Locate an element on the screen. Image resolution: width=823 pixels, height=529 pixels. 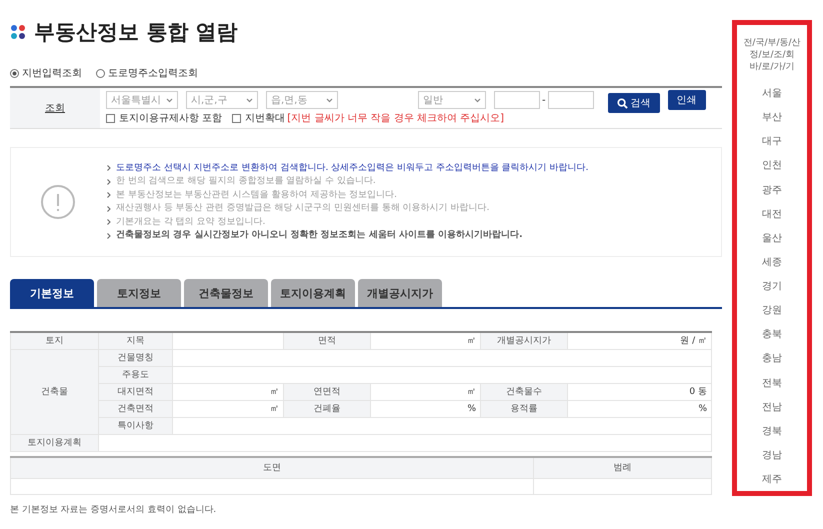
table-header-cell: 용적률 is located at coordinates (524, 408).